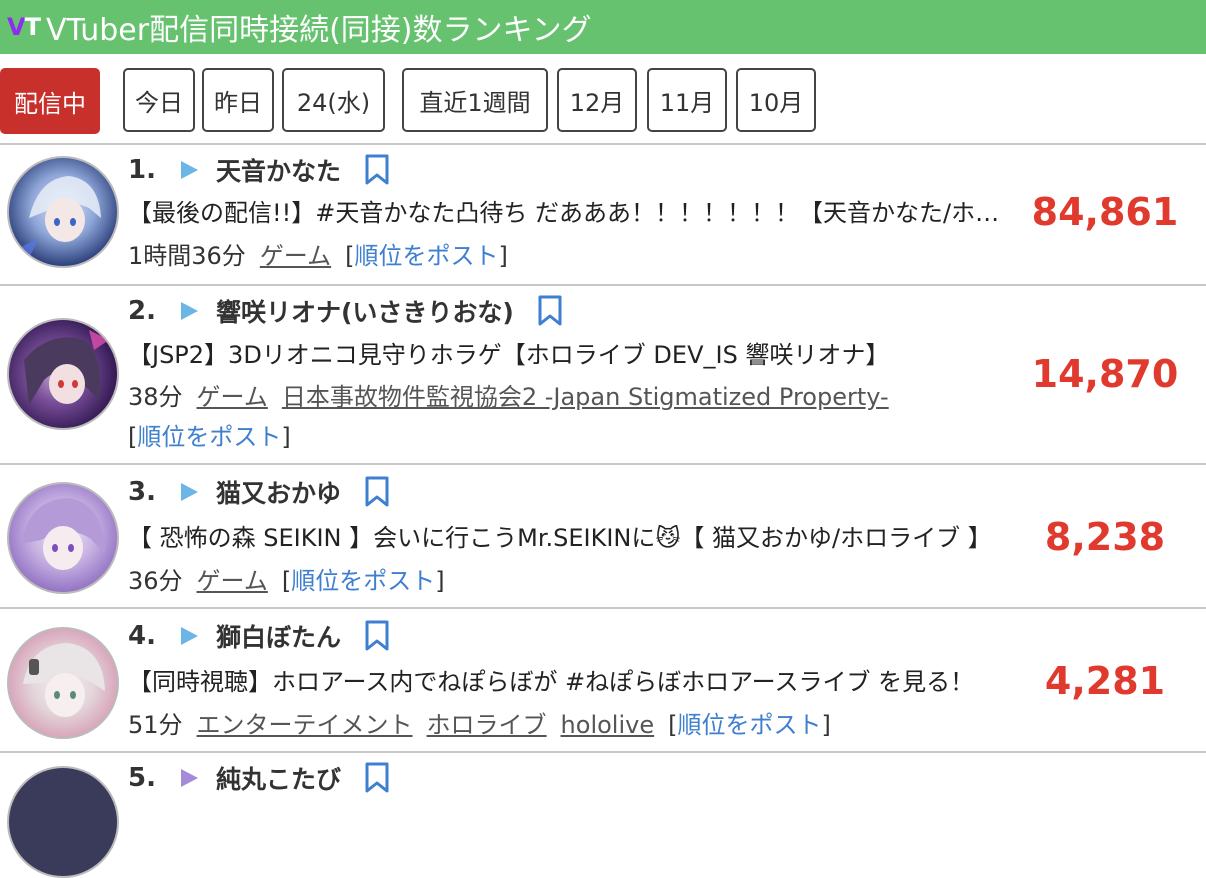 The height and width of the screenshot is (878, 1206). What do you see at coordinates (155, 725) in the screenshot?
I see `duration: 51分` at bounding box center [155, 725].